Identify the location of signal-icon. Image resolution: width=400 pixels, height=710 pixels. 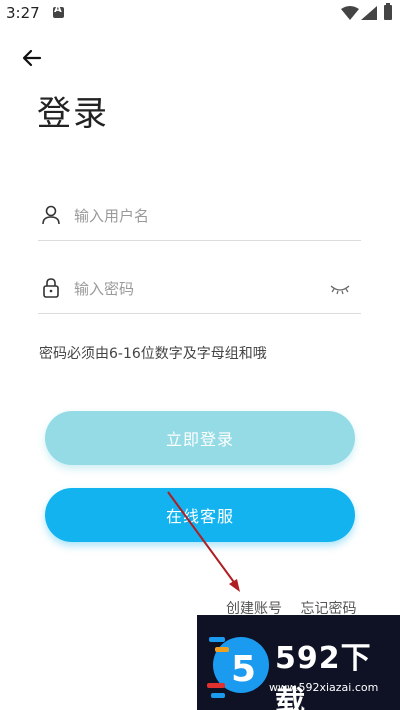
(369, 13).